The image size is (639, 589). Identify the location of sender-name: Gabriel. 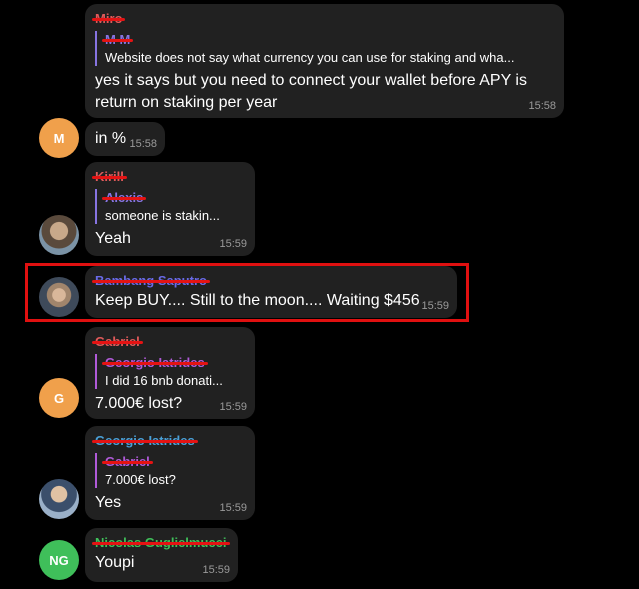
(117, 342).